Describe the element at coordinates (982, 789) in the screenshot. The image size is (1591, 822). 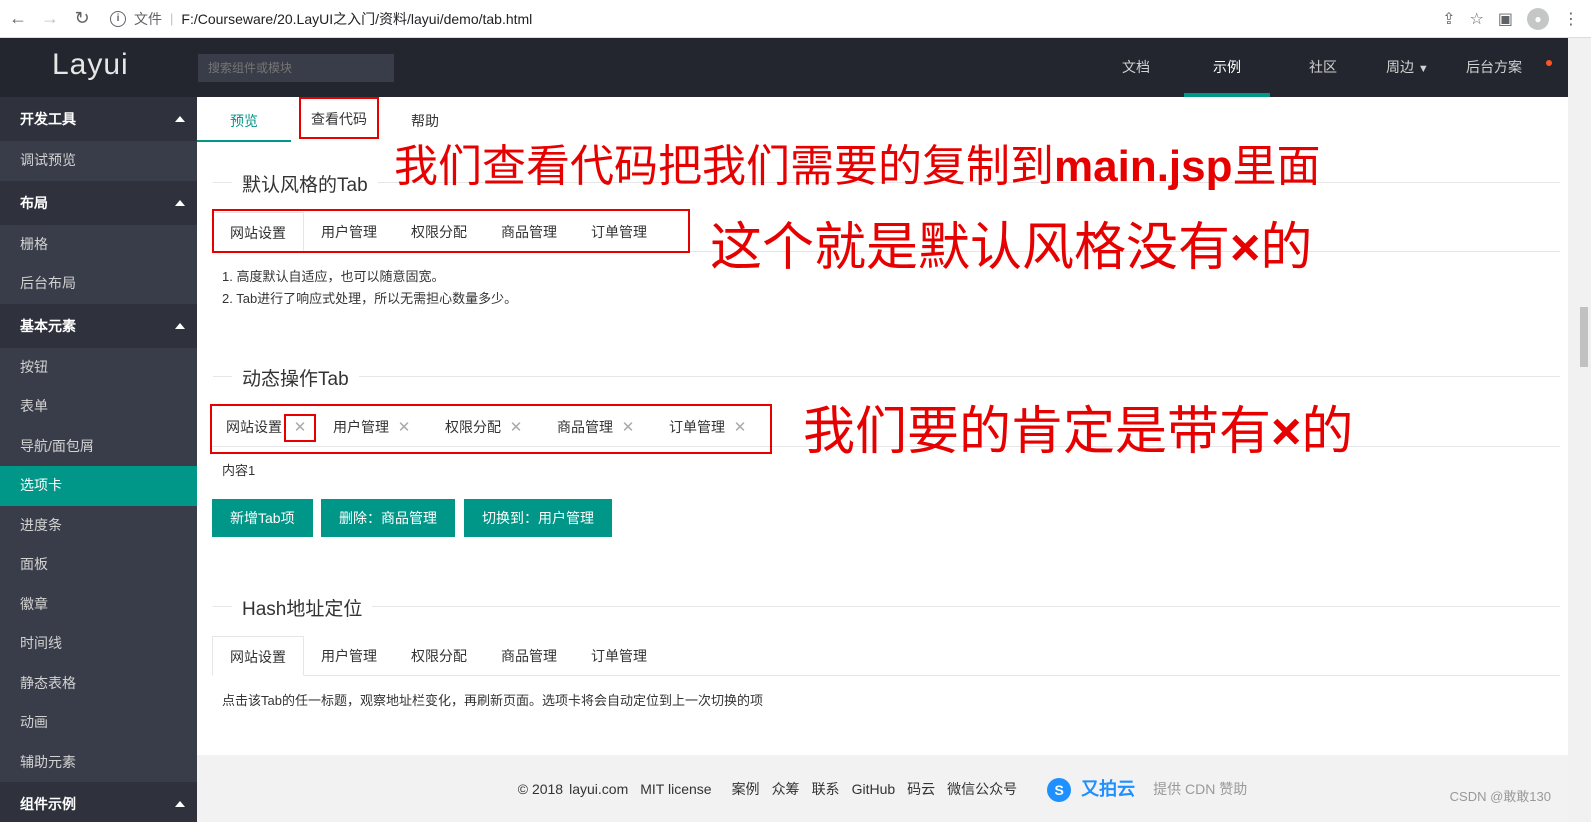
I see `footer-link-wechat: 微信公众号` at that location.